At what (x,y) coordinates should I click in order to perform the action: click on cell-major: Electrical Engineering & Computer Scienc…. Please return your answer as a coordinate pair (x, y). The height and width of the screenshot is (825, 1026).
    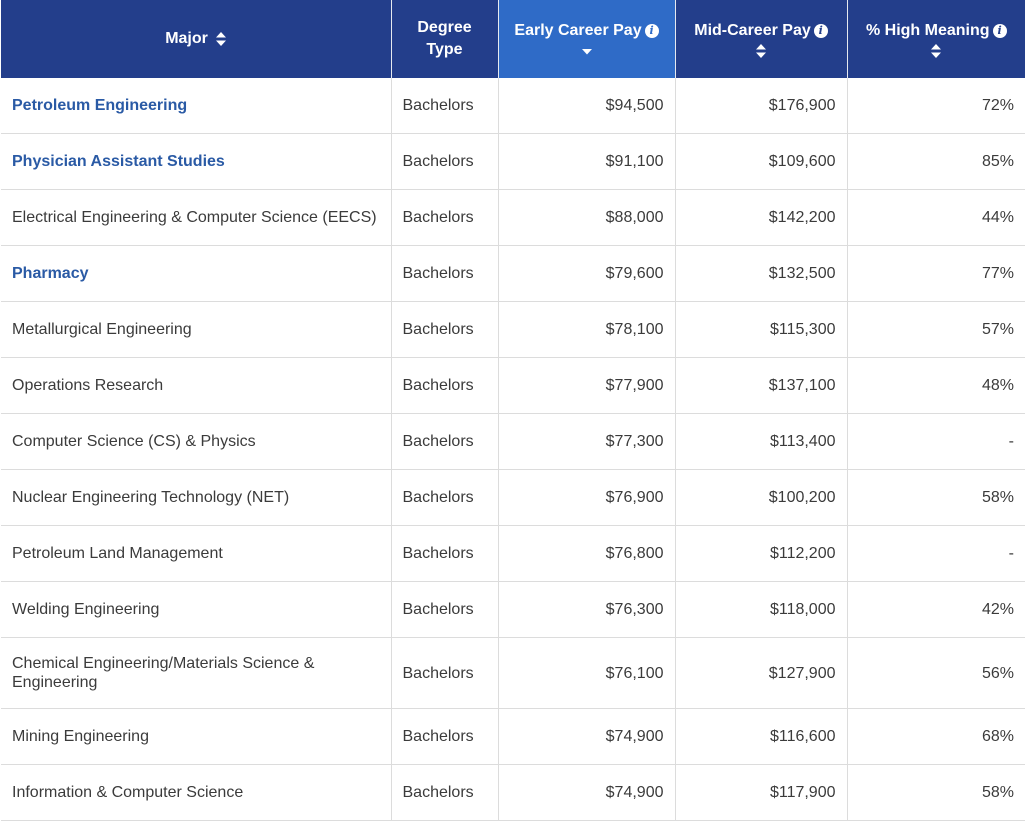
    Looking at the image, I should click on (196, 217).